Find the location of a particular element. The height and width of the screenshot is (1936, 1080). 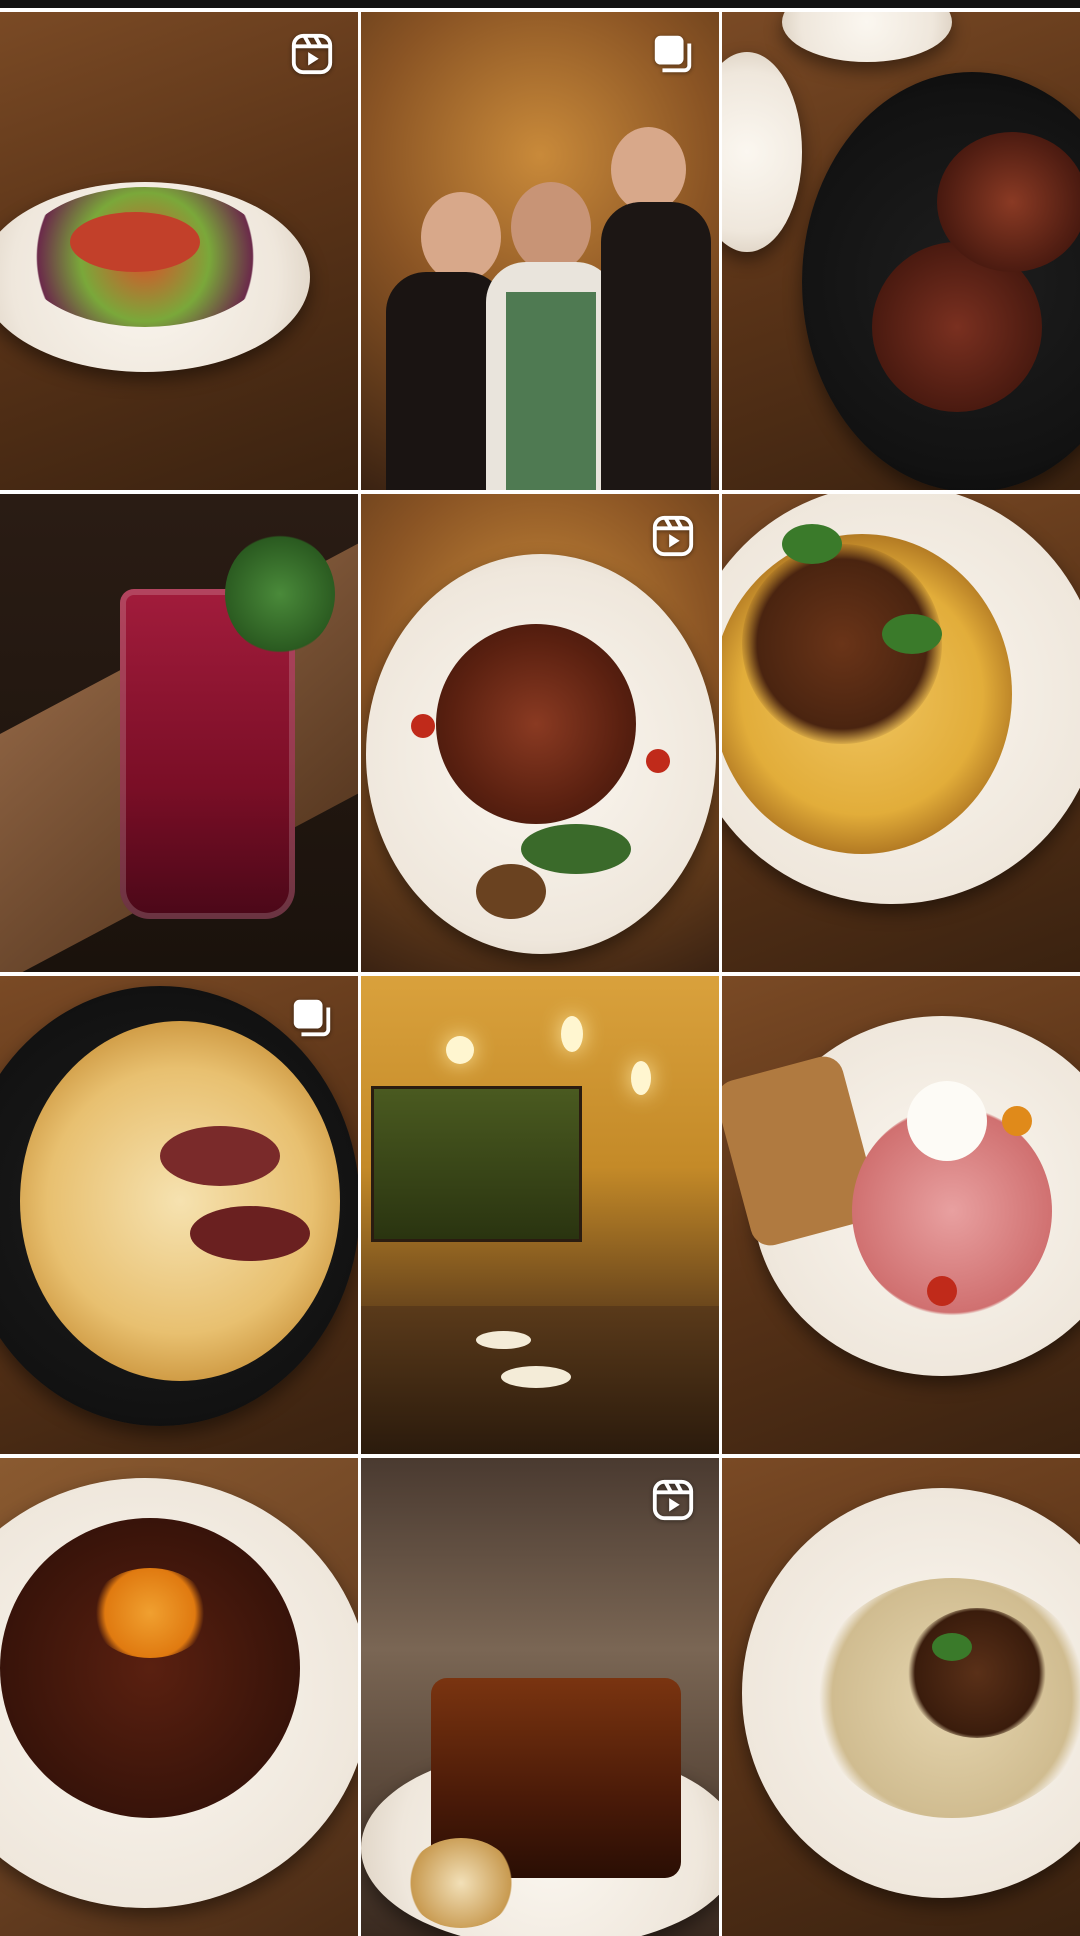

chocolate-cake-dessert-post is located at coordinates (179, 1697).